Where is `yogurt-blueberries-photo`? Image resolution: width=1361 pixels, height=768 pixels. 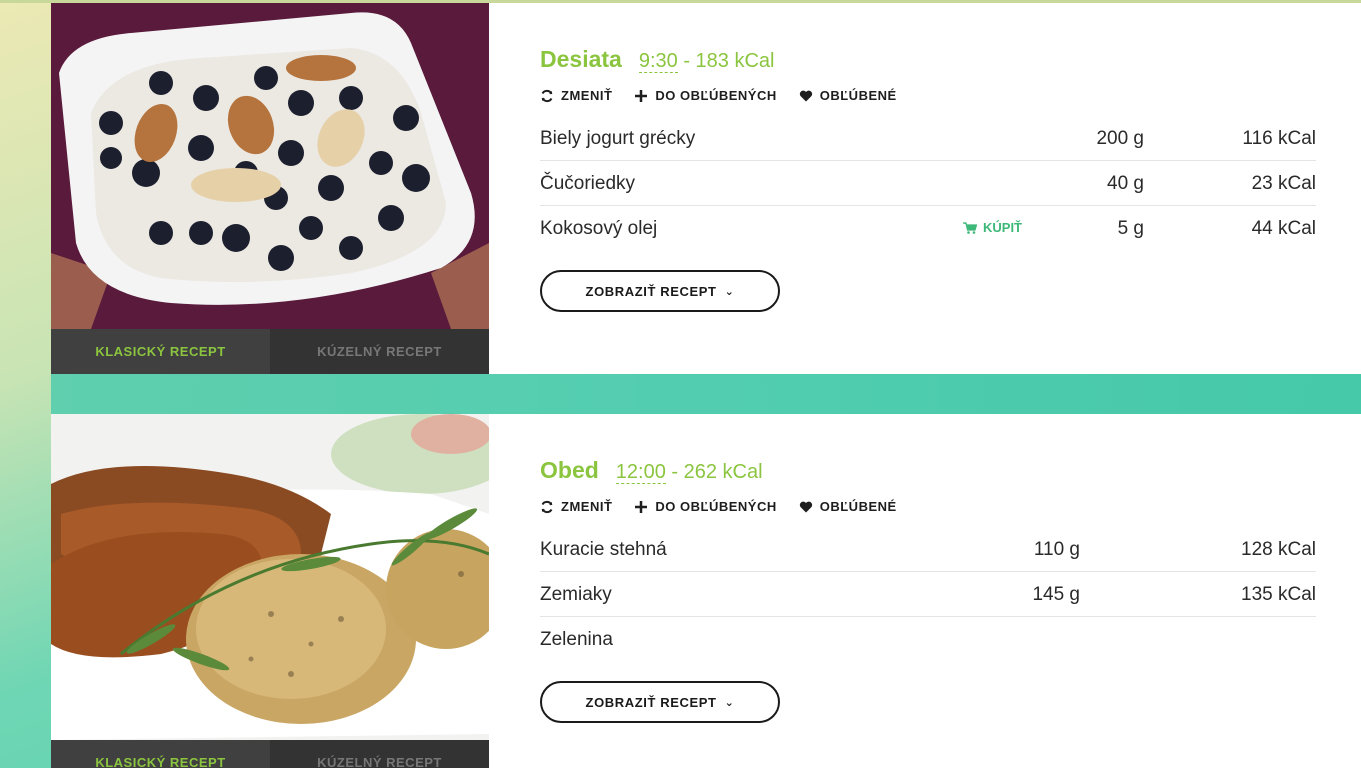
yogurt-blueberries-photo is located at coordinates (270, 166).